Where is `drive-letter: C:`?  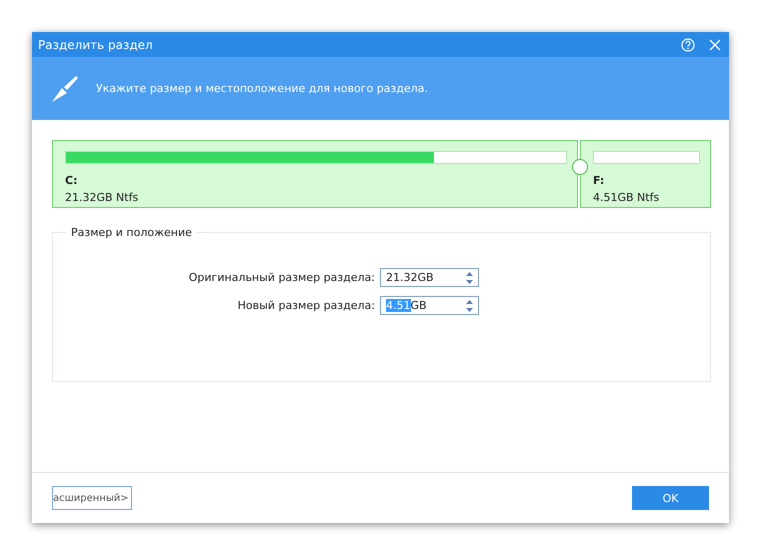 drive-letter: C: is located at coordinates (71, 180).